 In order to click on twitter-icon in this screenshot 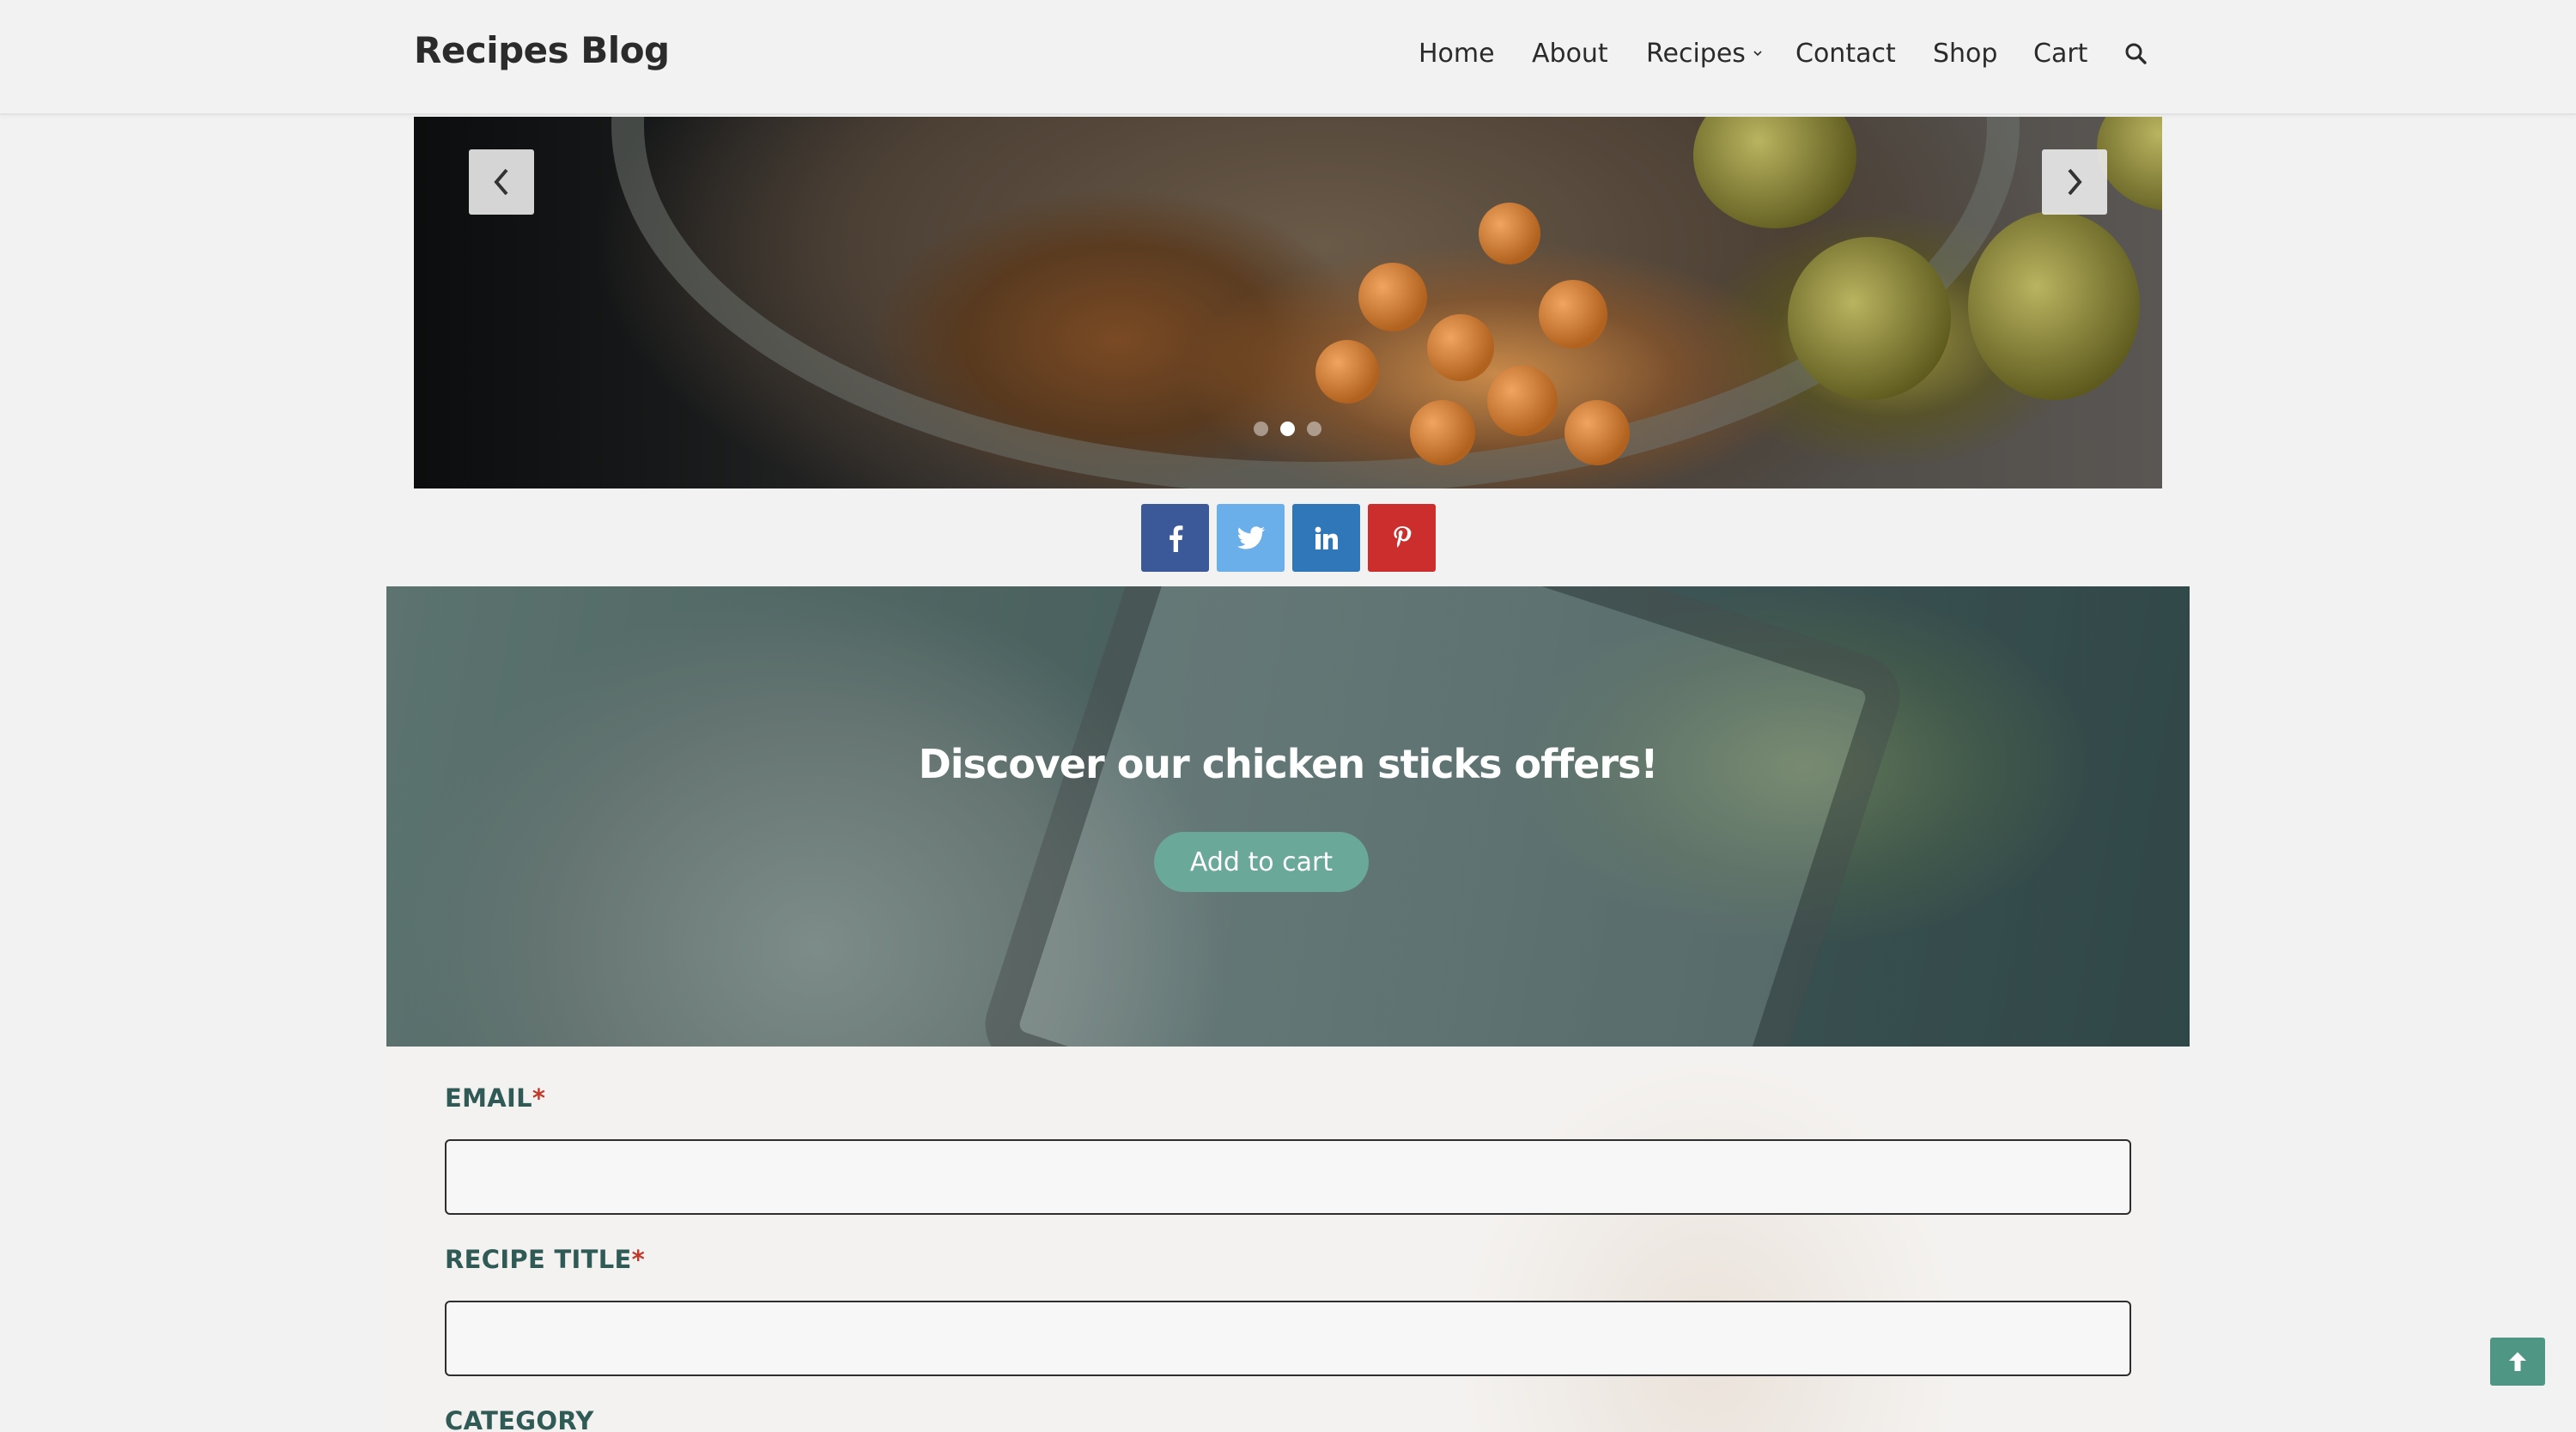, I will do `click(1250, 537)`.